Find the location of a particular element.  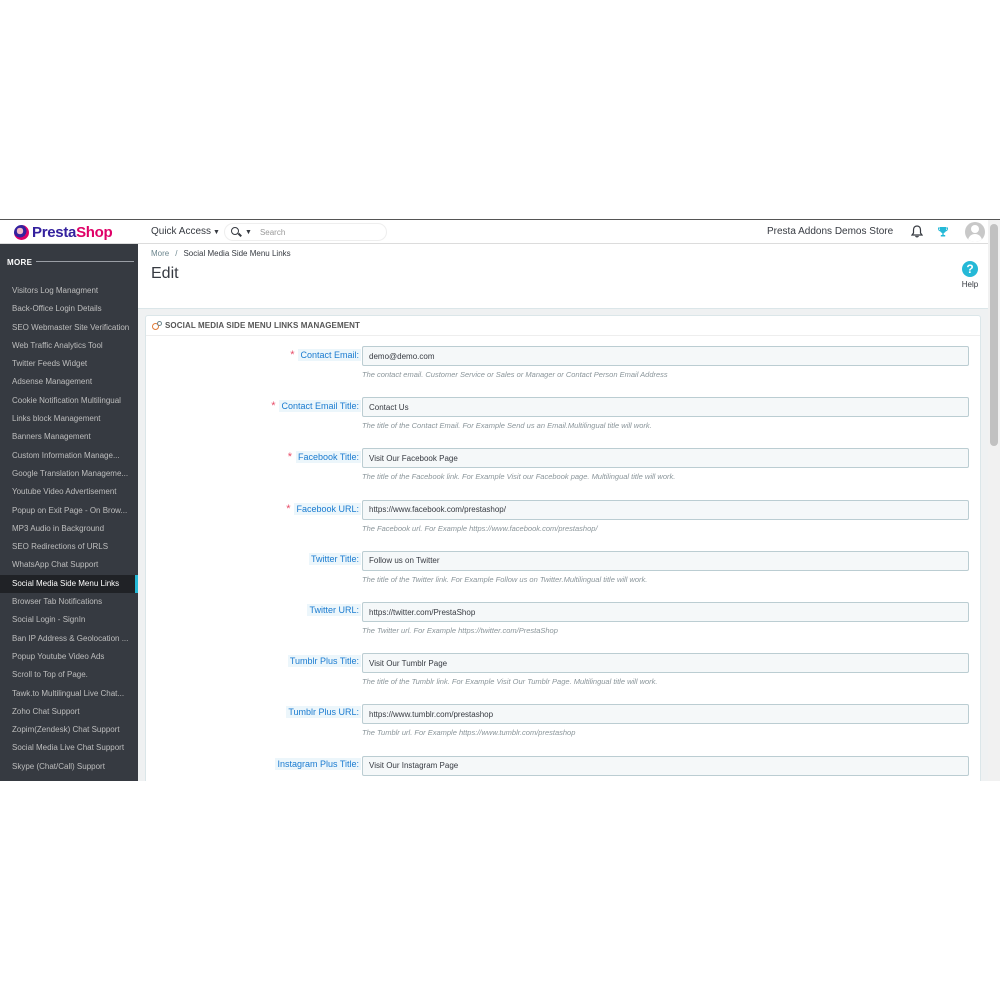

cogs-icon is located at coordinates (157, 325).